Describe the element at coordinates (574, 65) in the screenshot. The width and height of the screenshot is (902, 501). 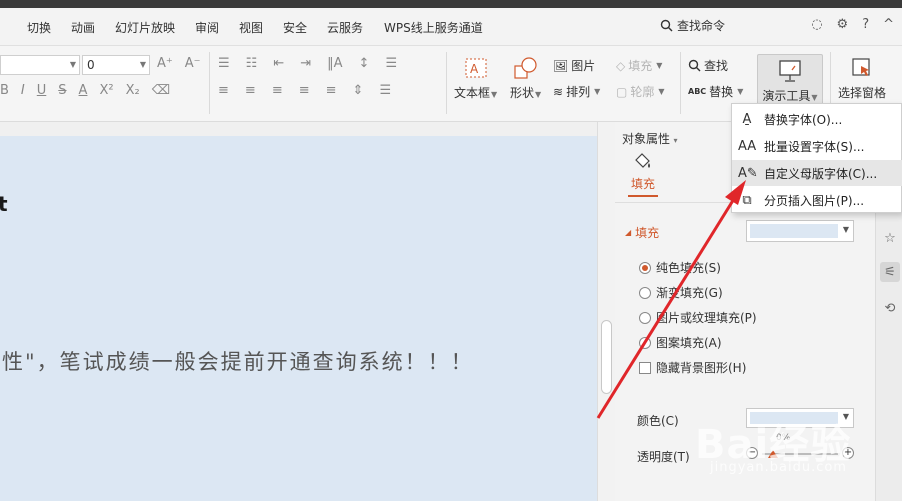
I see `picture-button: 🖼 图片` at that location.